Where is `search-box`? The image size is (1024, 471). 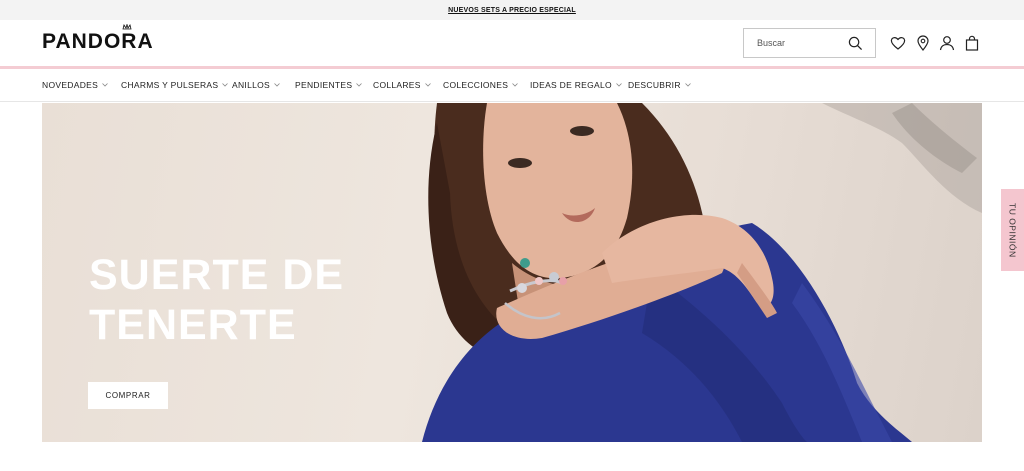 search-box is located at coordinates (809, 43).